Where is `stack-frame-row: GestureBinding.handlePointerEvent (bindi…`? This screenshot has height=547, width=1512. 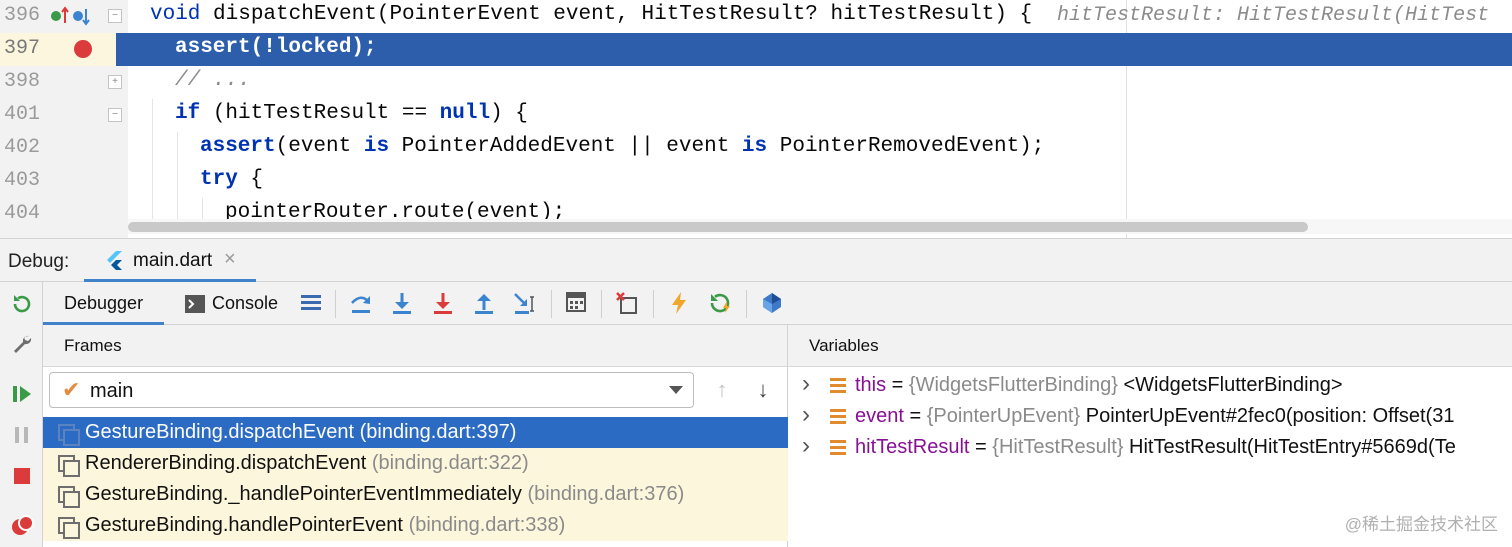
stack-frame-row: GestureBinding.handlePointerEvent (bindi… is located at coordinates (415, 525).